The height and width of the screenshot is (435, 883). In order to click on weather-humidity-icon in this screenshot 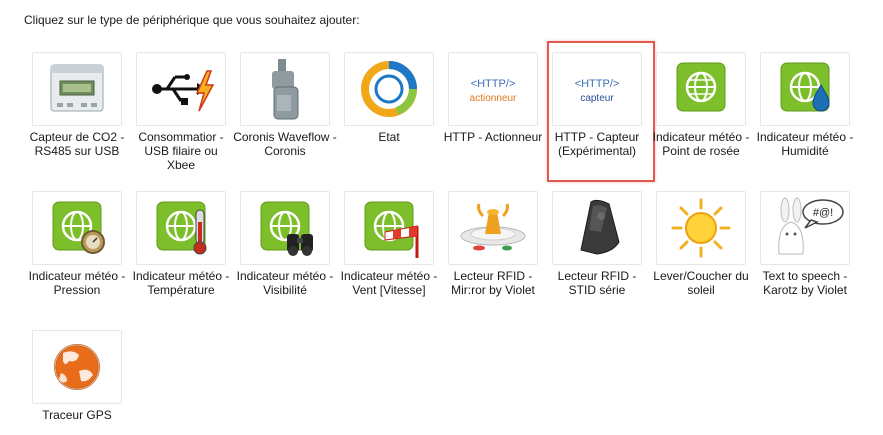, I will do `click(805, 87)`.